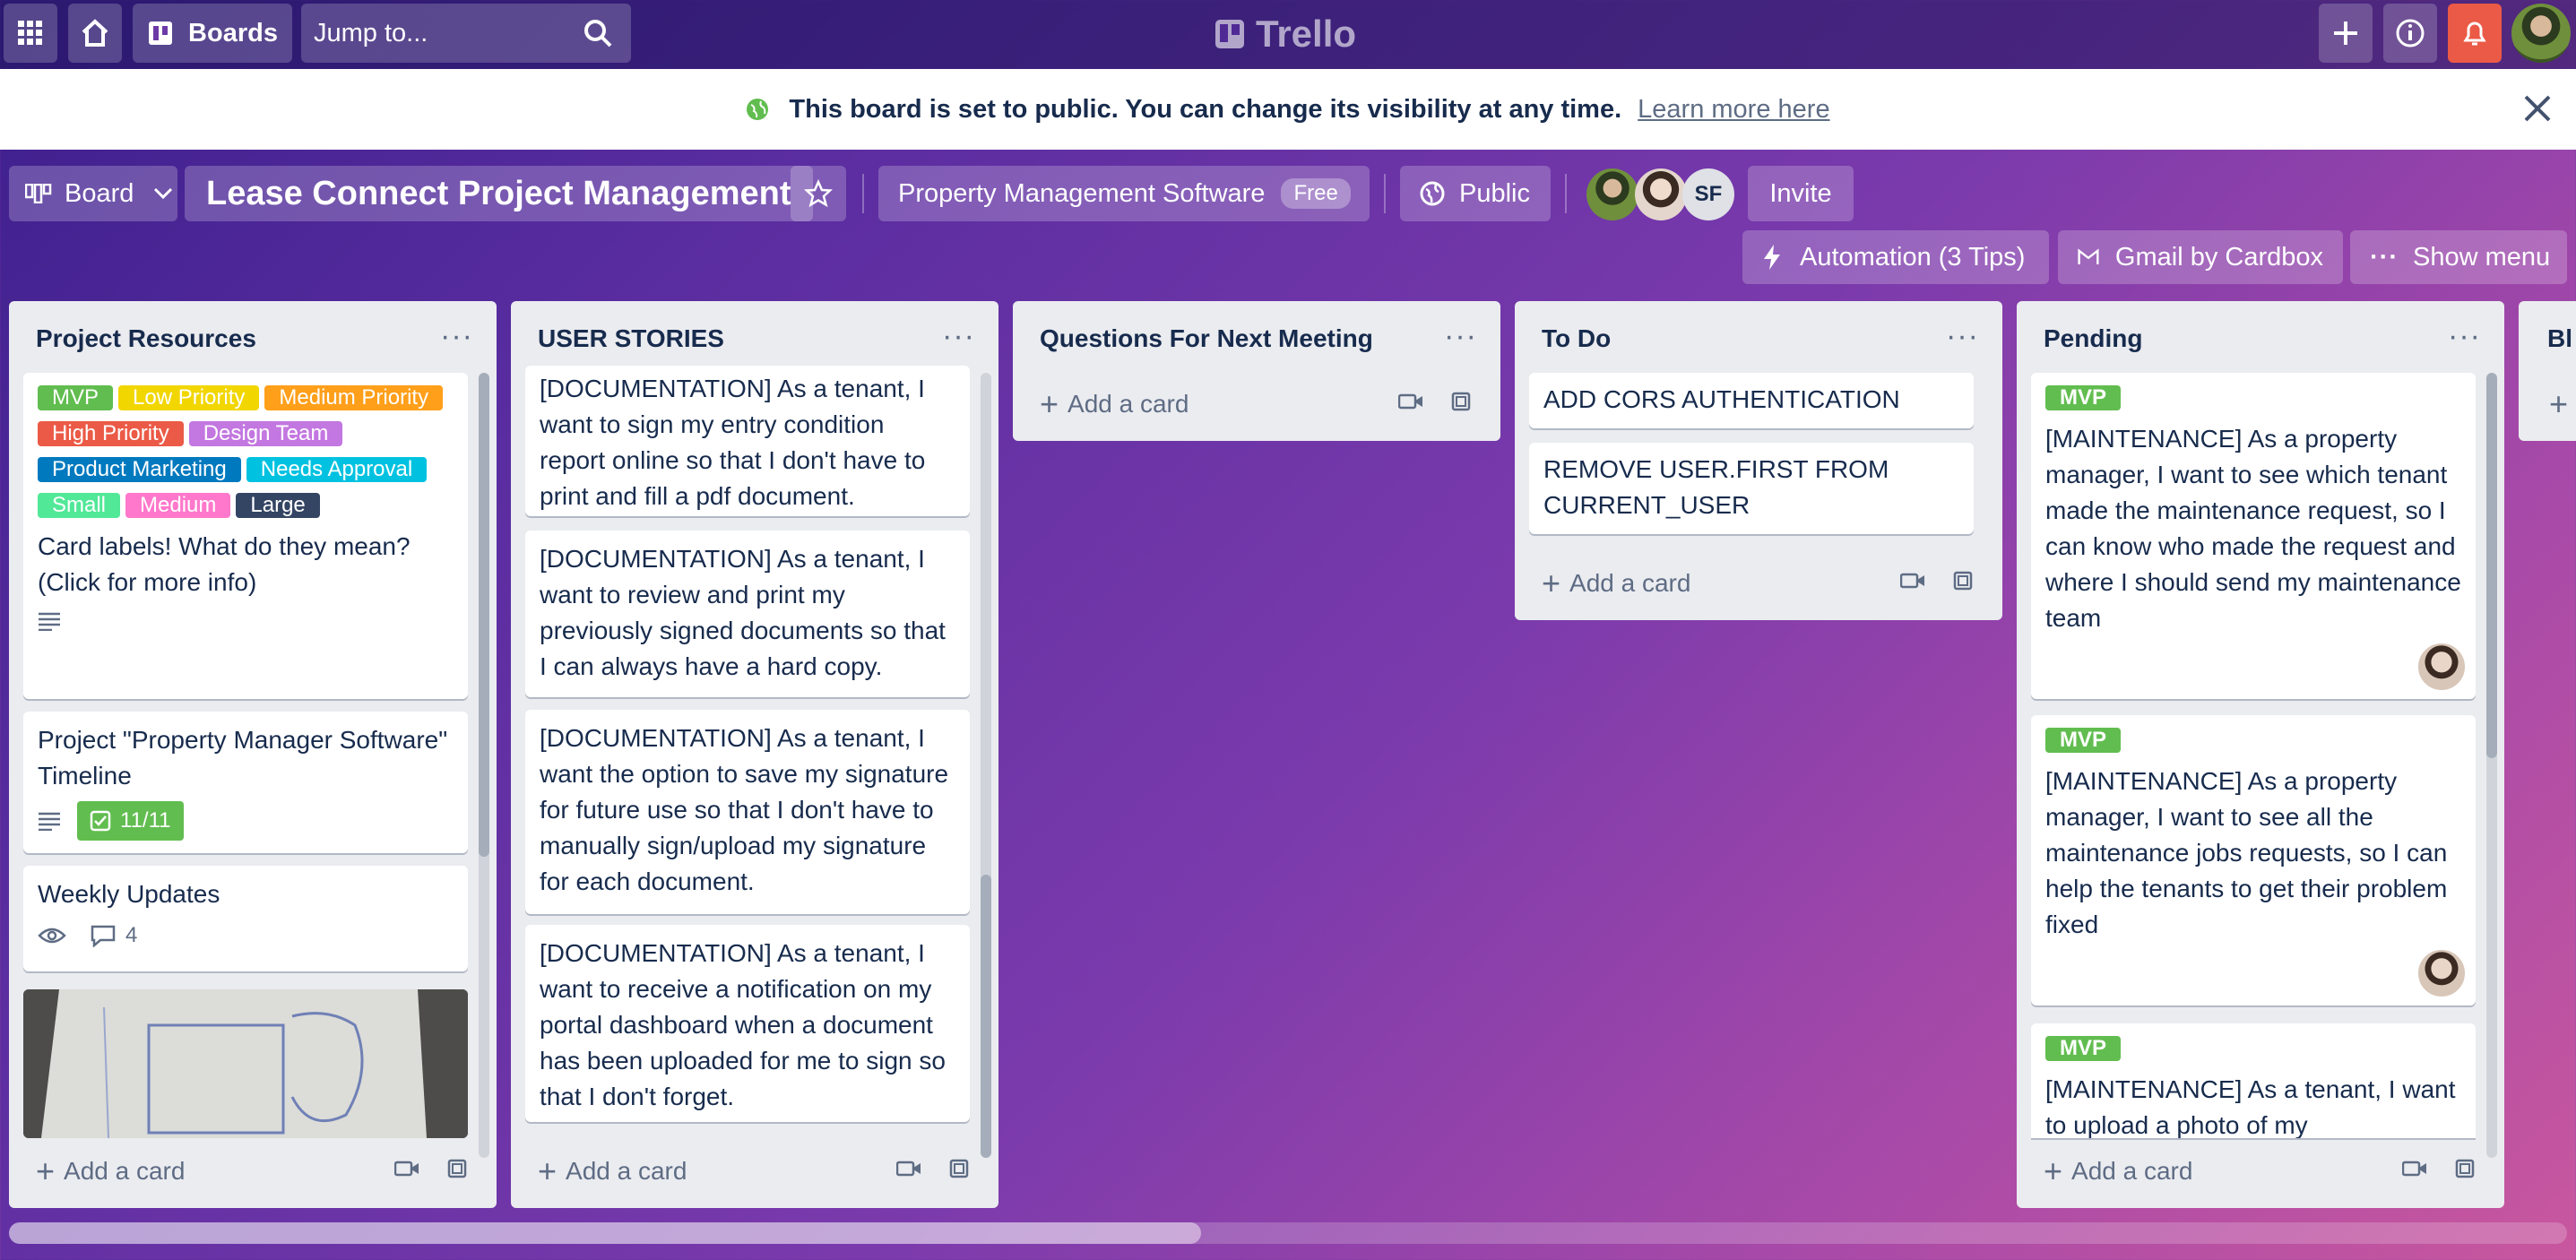  What do you see at coordinates (1895, 257) in the screenshot?
I see `automation-button: Automation (3 Tips)` at bounding box center [1895, 257].